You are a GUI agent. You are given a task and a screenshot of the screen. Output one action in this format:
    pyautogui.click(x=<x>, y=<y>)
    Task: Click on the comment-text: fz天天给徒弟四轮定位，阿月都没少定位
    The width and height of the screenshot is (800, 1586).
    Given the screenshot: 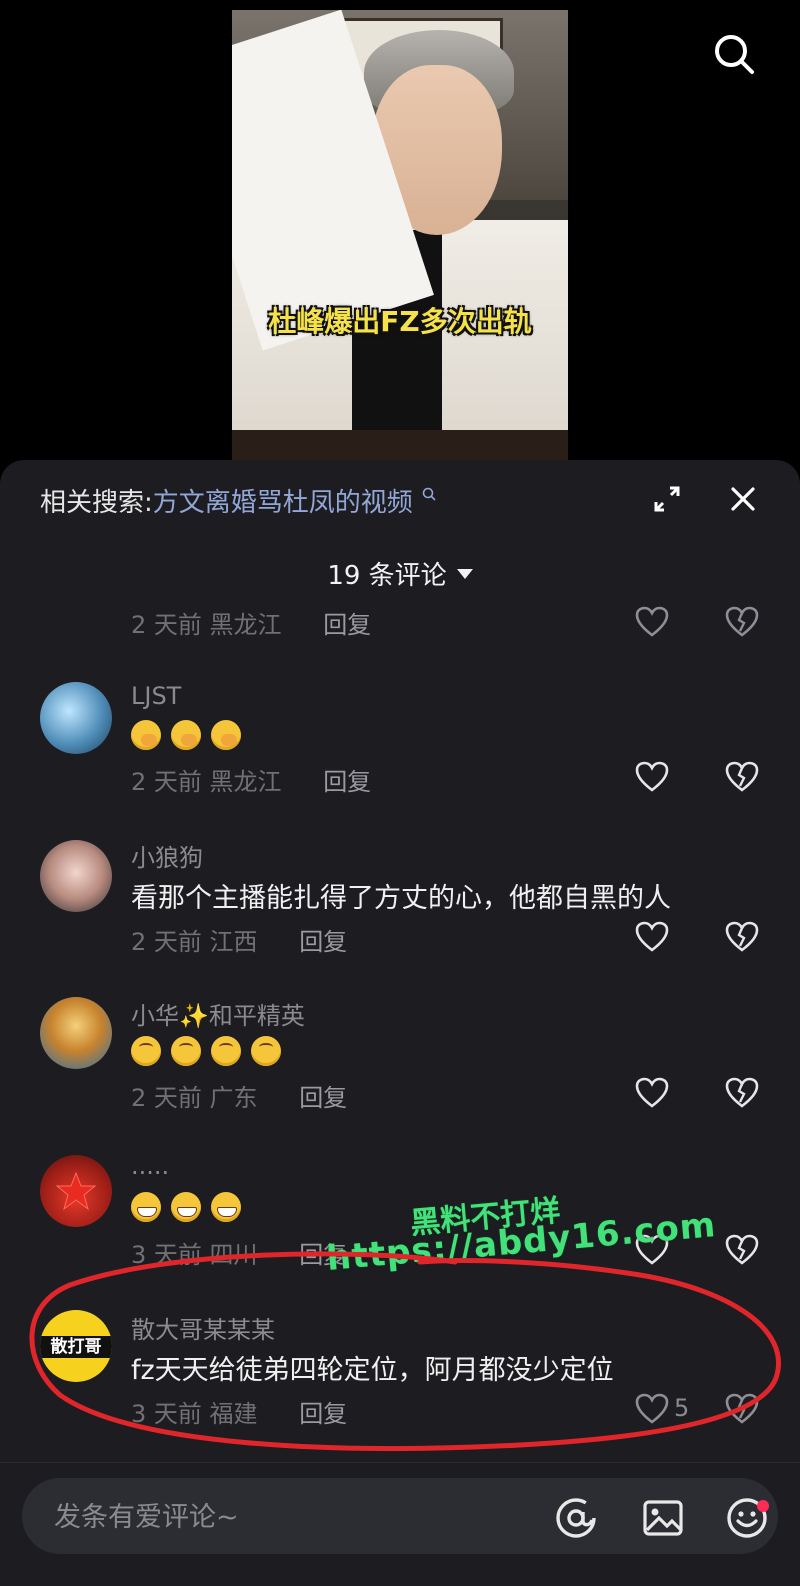 What is the action you would take?
    pyautogui.click(x=372, y=1370)
    